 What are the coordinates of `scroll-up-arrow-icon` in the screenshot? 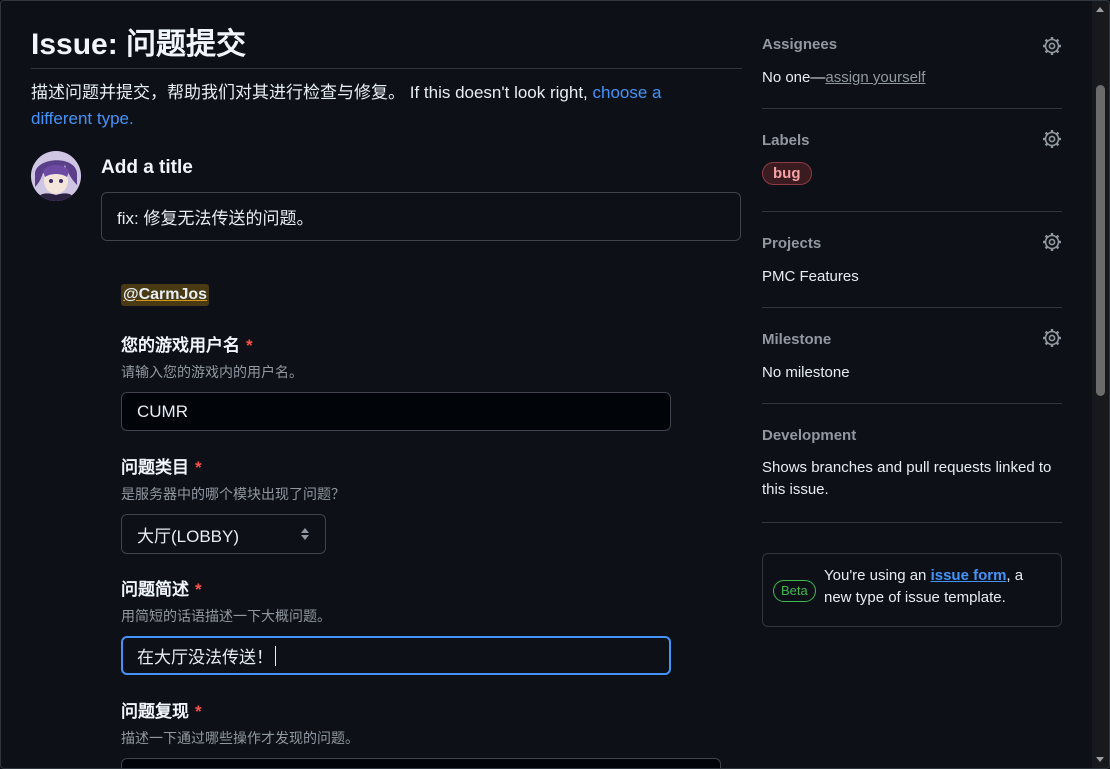 It's located at (1100, 9).